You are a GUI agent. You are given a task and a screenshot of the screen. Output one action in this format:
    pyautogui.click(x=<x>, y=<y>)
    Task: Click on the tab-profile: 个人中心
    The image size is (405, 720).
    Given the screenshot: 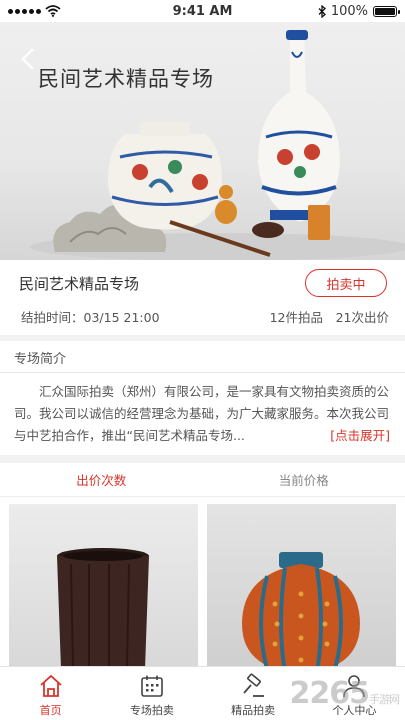 What is the action you would take?
    pyautogui.click(x=354, y=693)
    